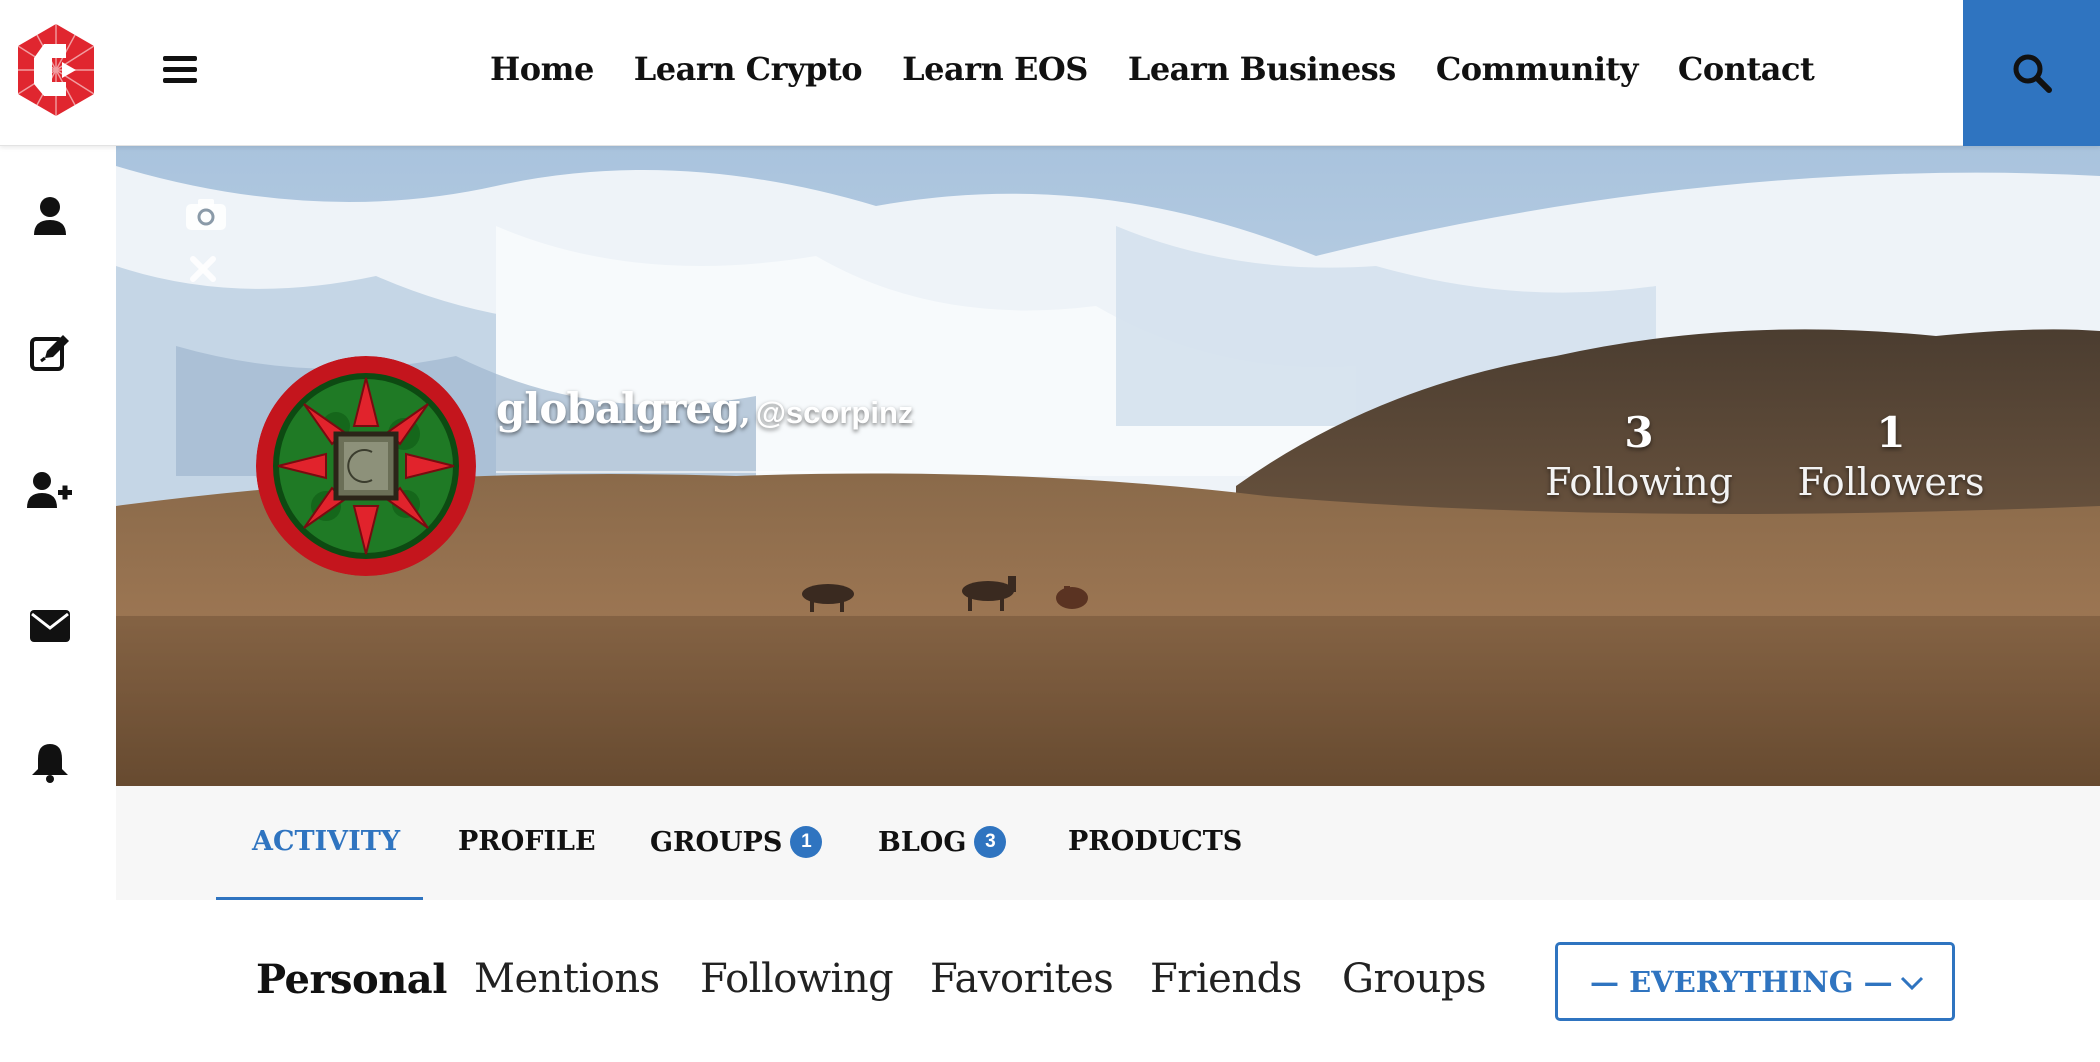 This screenshot has width=2100, height=1062. What do you see at coordinates (351, 979) in the screenshot?
I see `subnav-personal: Personal` at bounding box center [351, 979].